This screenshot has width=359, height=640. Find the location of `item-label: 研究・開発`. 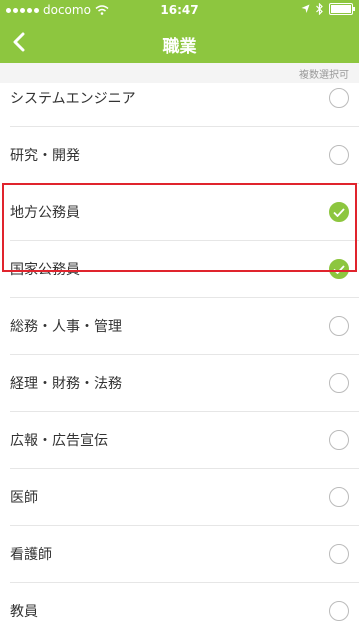

item-label: 研究・開発 is located at coordinates (45, 156).